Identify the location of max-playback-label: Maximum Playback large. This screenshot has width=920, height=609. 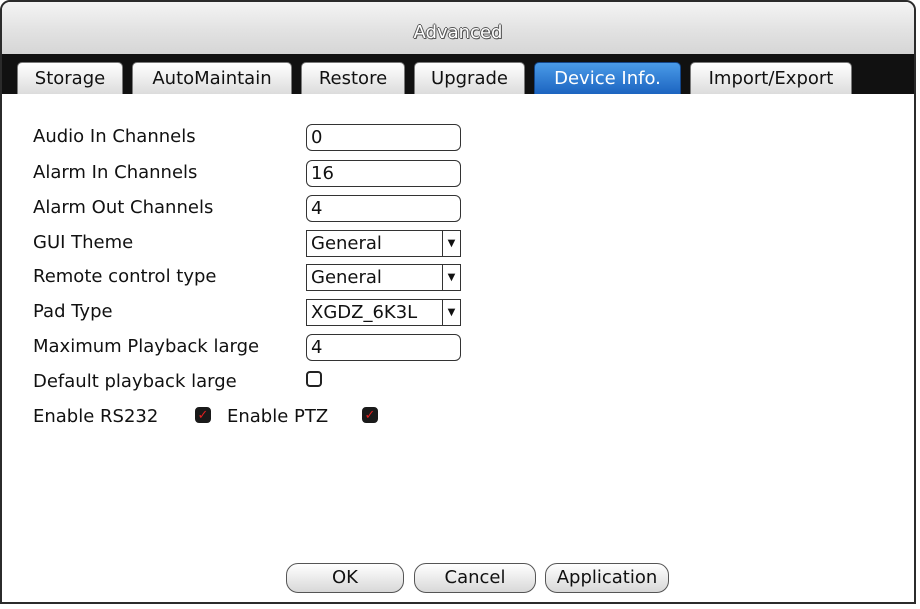
(146, 346).